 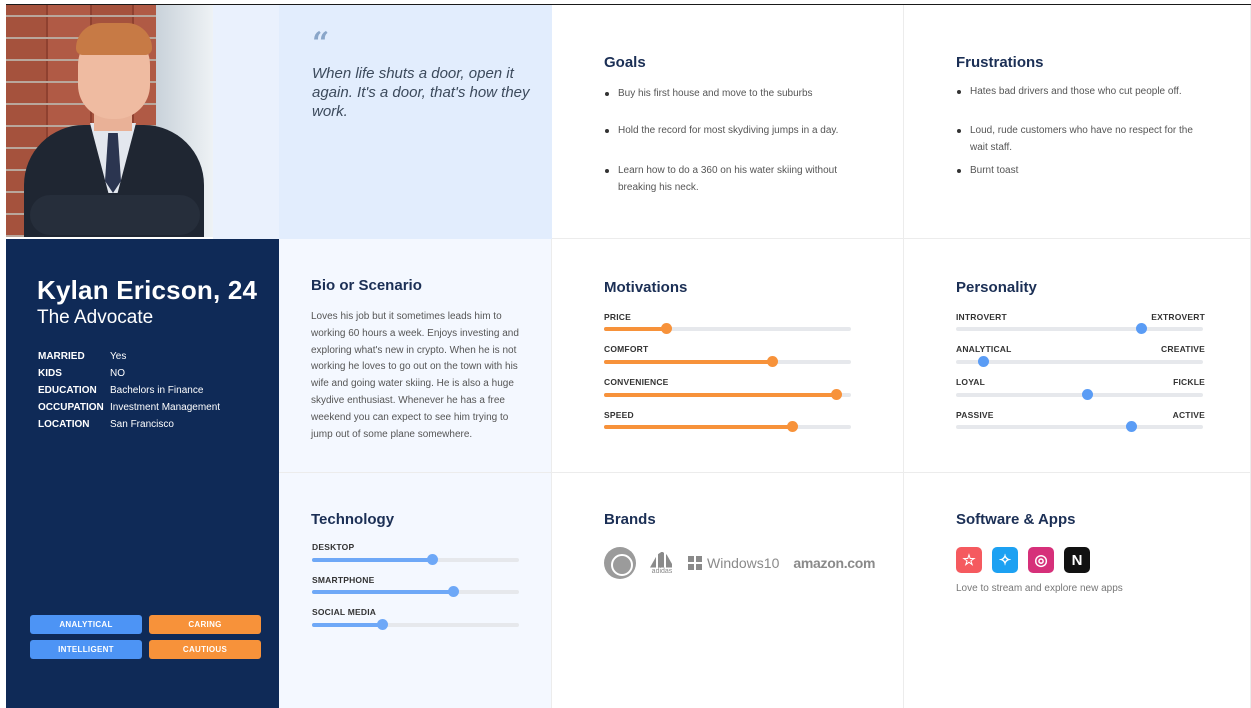 I want to click on trait-tag: INTELLIGENT, so click(x=86, y=649).